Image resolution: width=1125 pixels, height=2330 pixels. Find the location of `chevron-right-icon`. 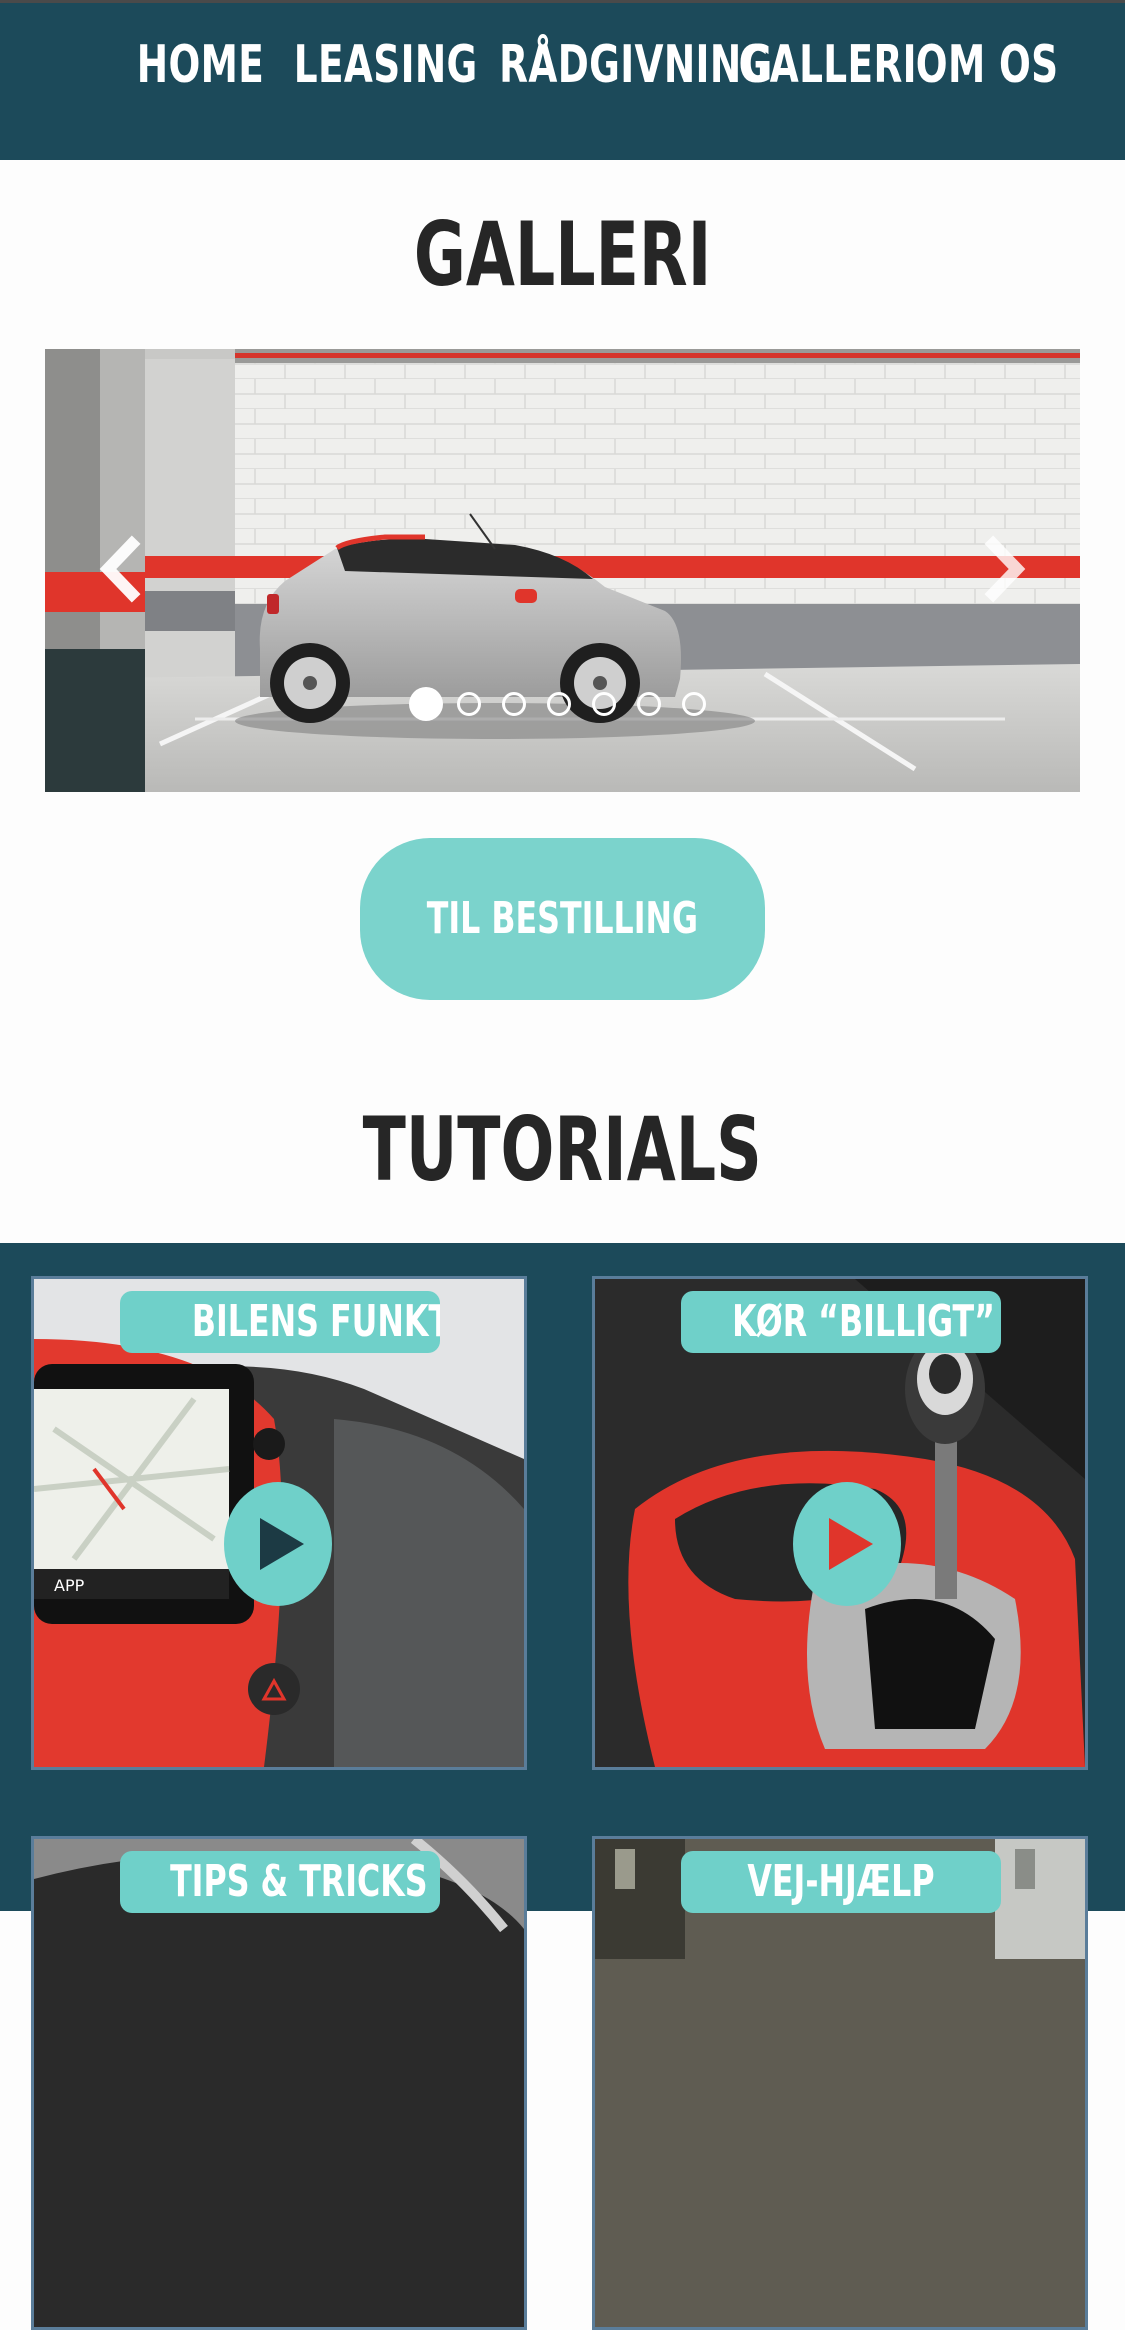

chevron-right-icon is located at coordinates (1005, 569).